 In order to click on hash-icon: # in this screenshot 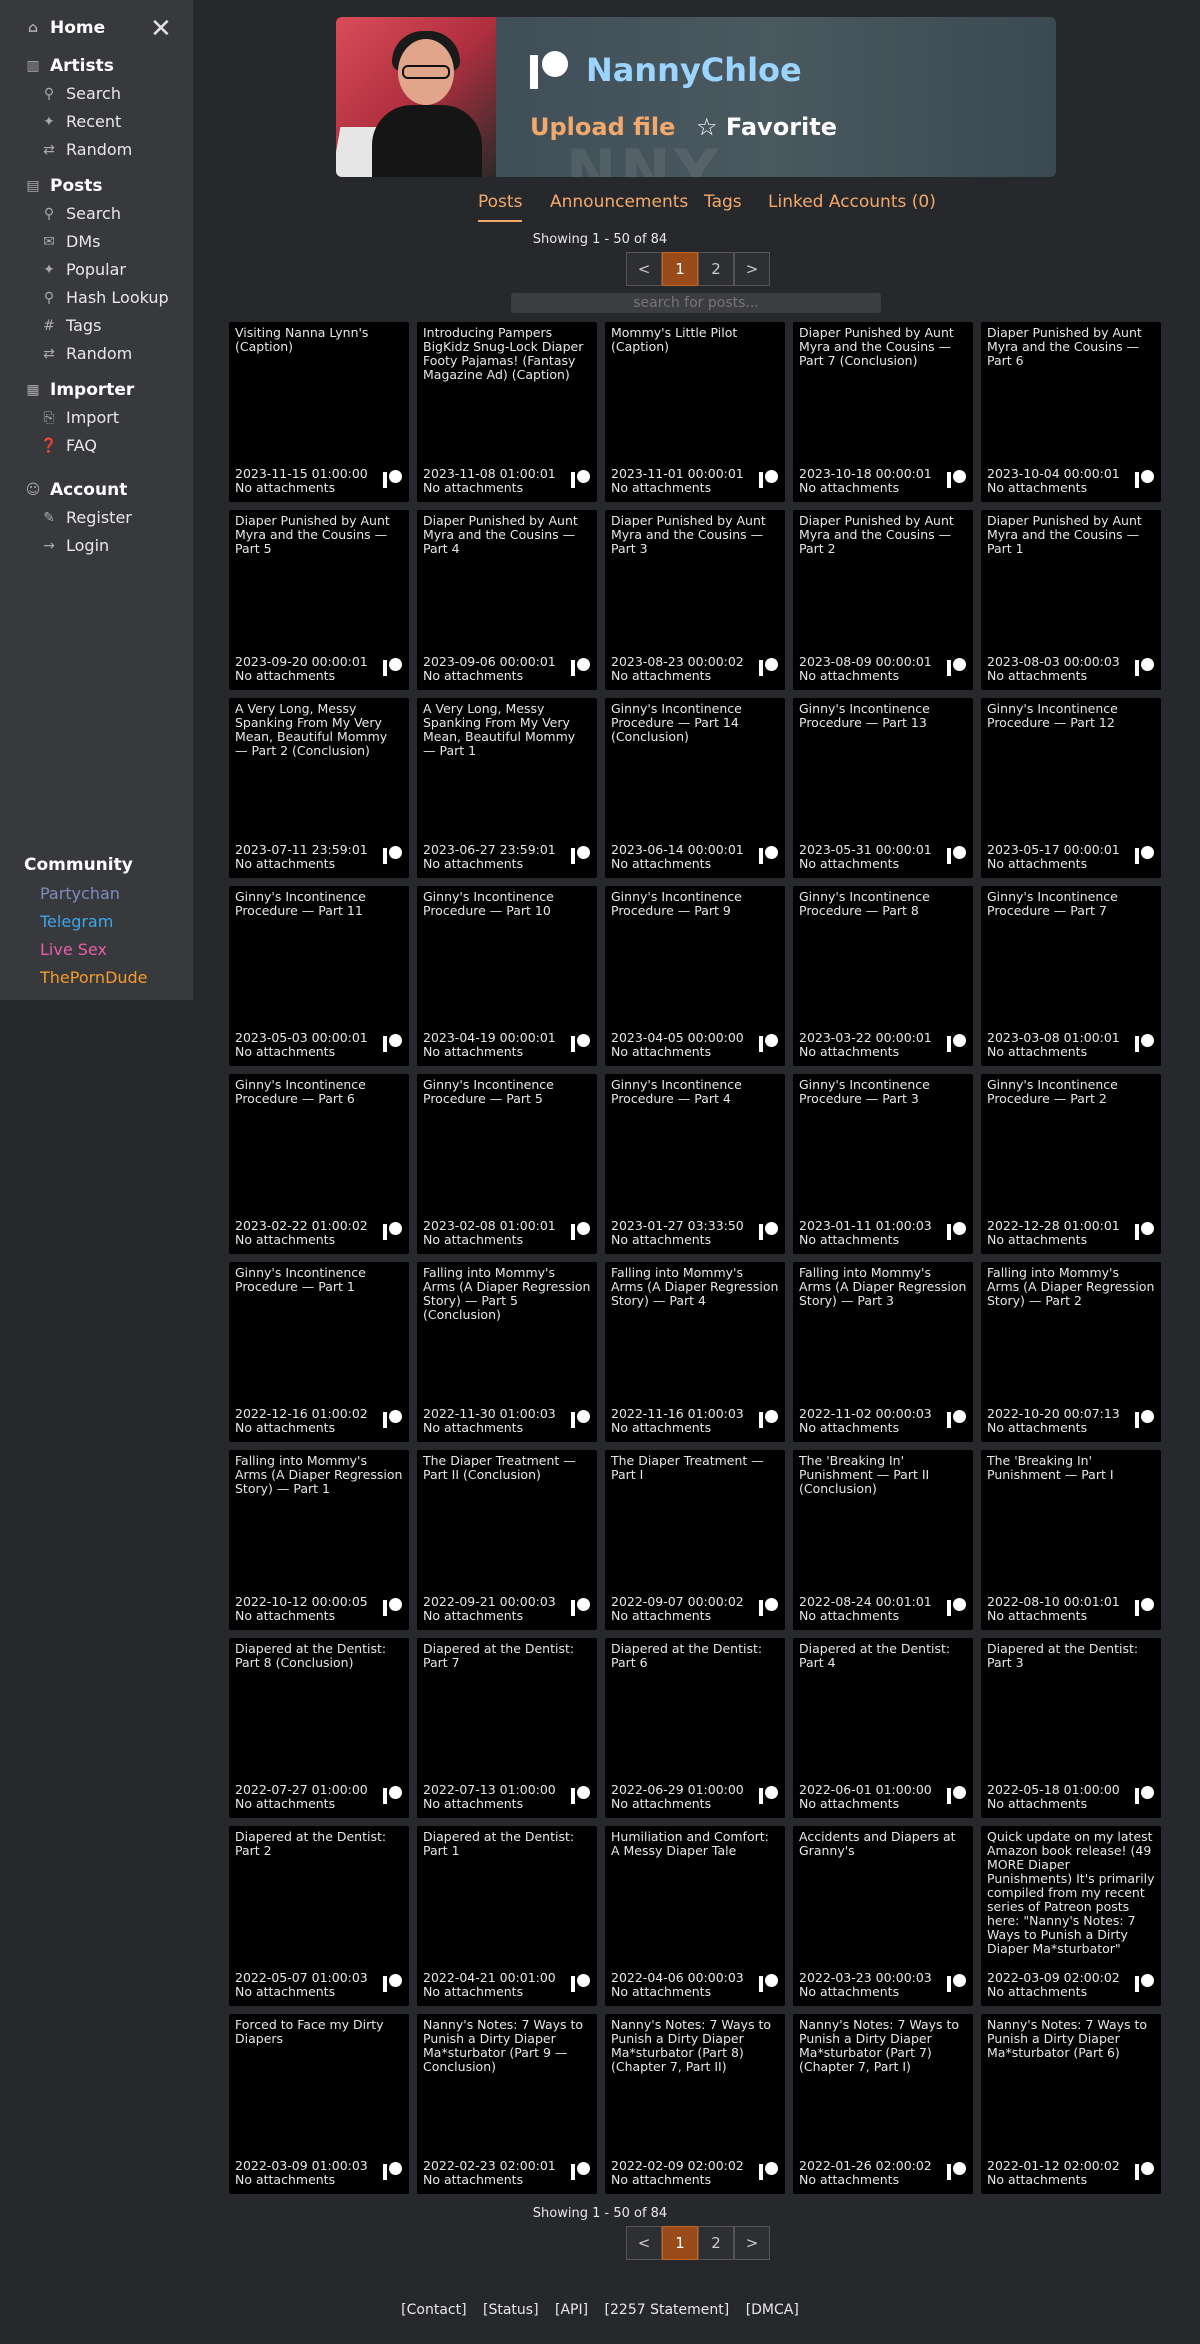, I will do `click(49, 325)`.